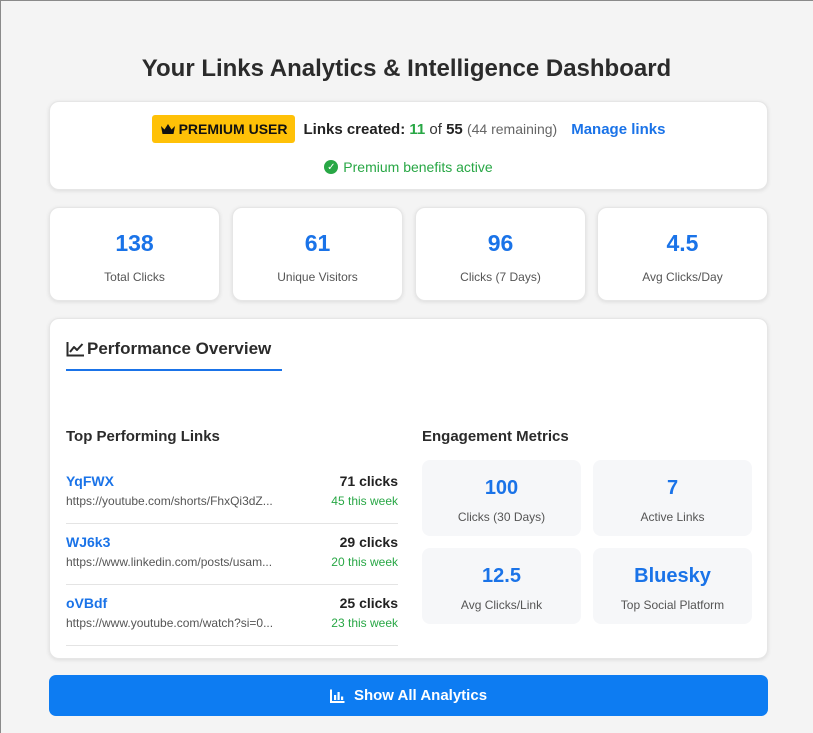  I want to click on links-total-count: 55, so click(454, 129).